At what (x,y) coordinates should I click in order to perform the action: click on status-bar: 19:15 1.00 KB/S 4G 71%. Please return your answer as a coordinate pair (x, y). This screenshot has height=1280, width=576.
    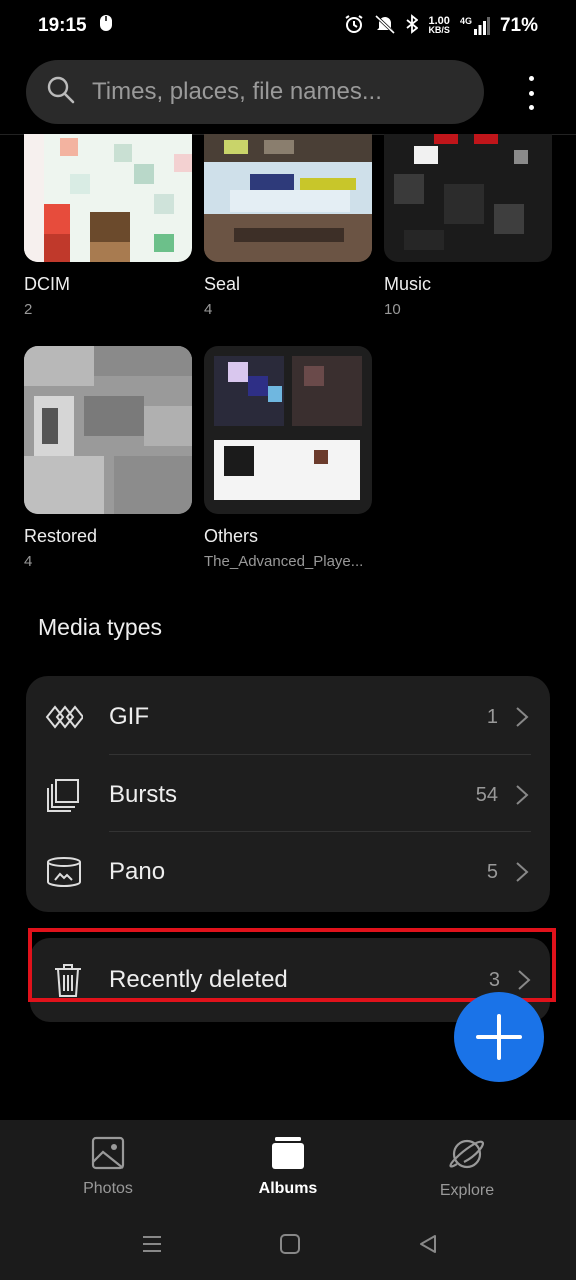
    Looking at the image, I should click on (288, 26).